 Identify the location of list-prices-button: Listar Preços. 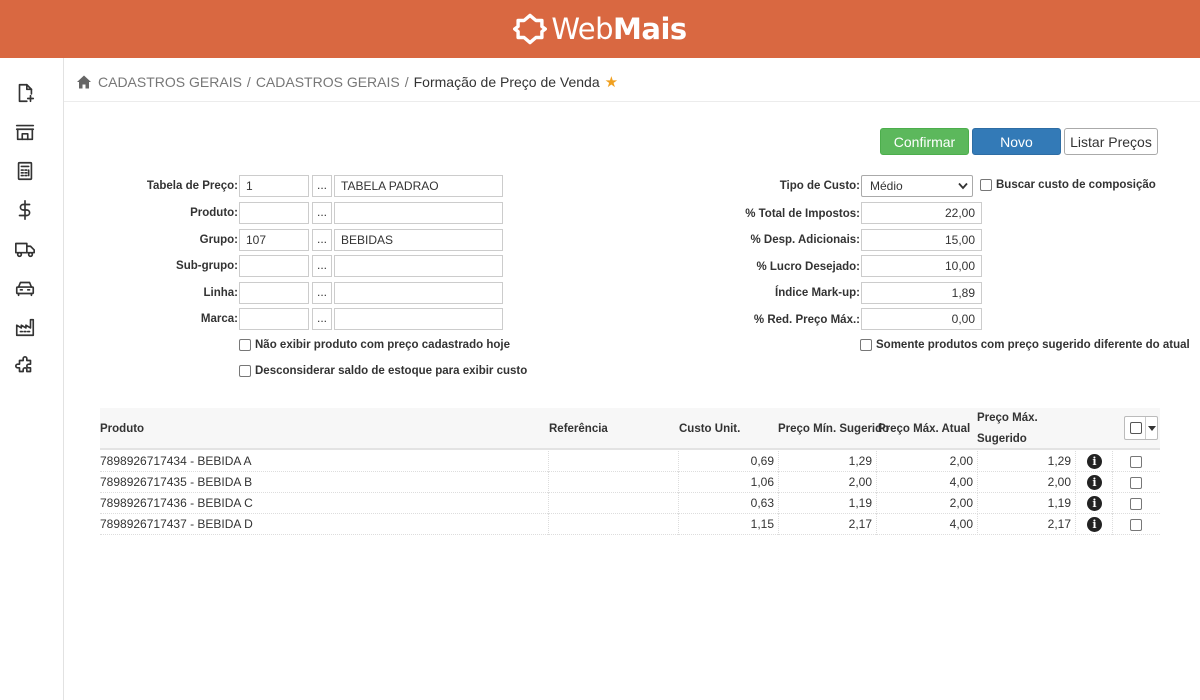
(1111, 141).